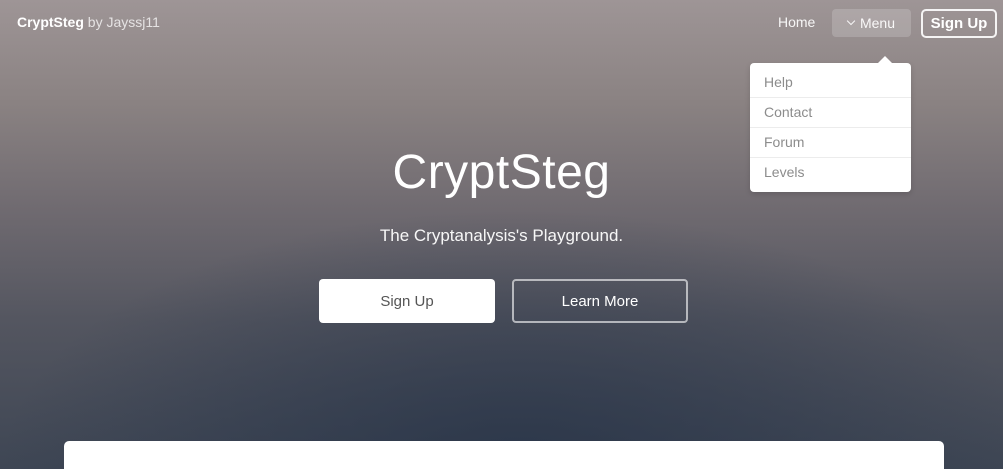  Describe the element at coordinates (885, 59) in the screenshot. I see `dropdown-pointer` at that location.